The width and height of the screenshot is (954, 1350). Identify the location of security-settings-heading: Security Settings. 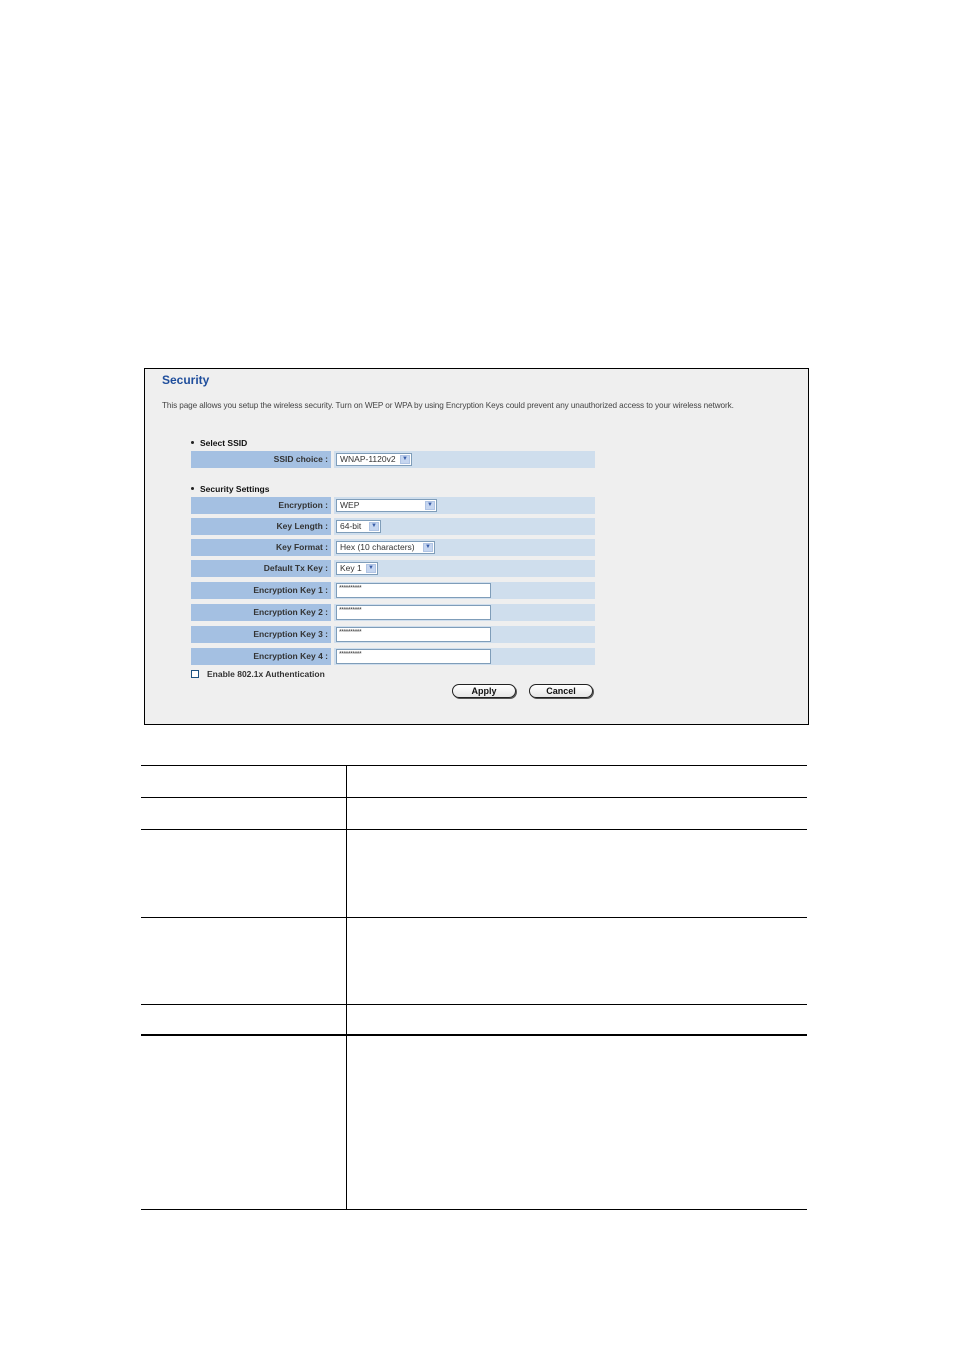
(230, 489).